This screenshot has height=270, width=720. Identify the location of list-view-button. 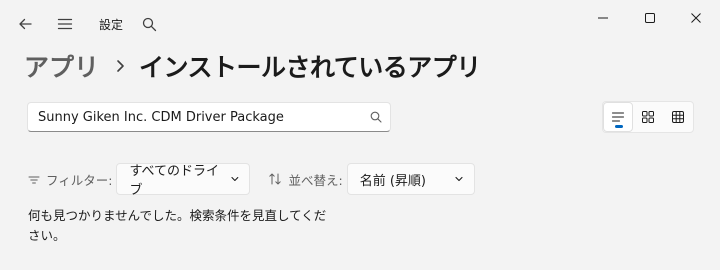
(618, 117).